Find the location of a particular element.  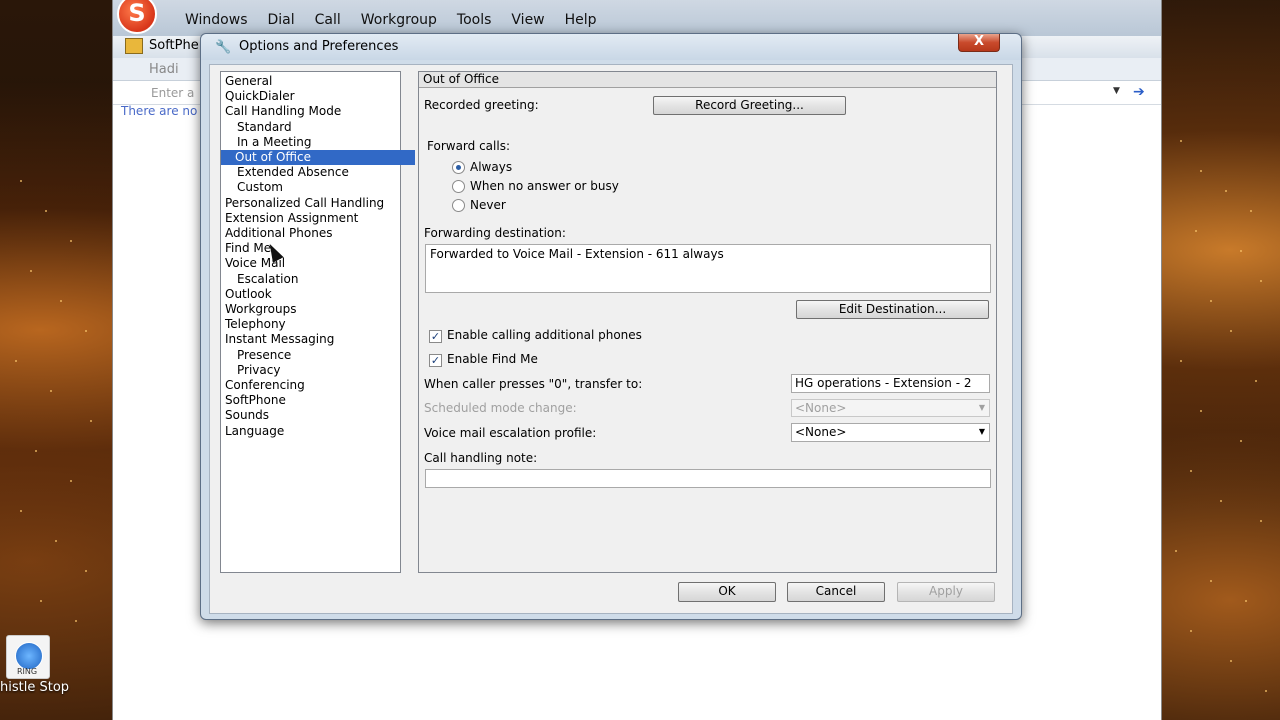

app-titlebar: S Windows Dial Call Workgroup Tools View Help is located at coordinates (637, 18).